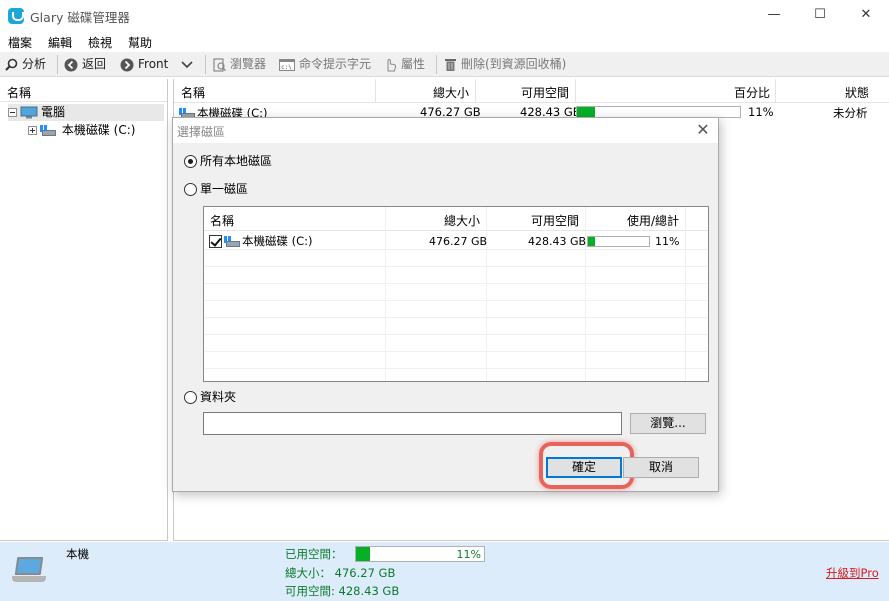  What do you see at coordinates (32, 130) in the screenshot?
I see `expand-icon` at bounding box center [32, 130].